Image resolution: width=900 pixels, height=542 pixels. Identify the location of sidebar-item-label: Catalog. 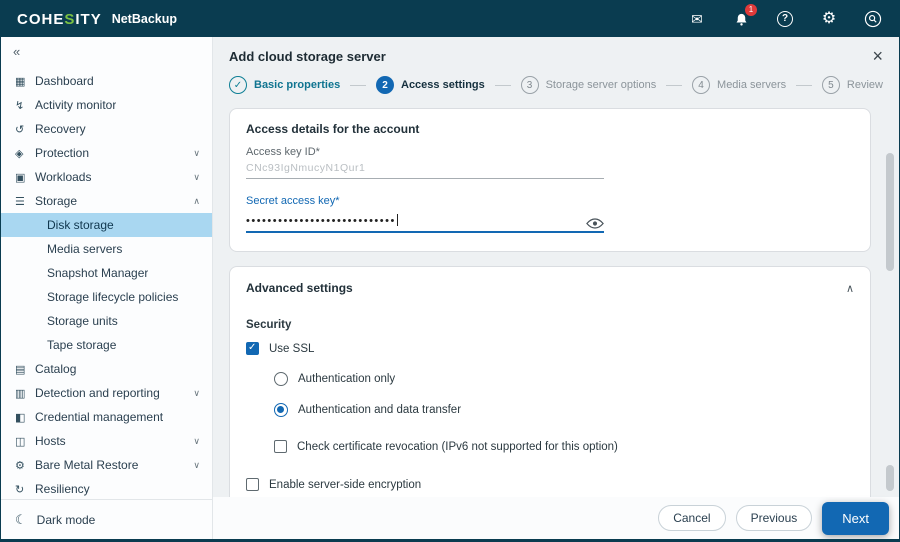
(56, 369).